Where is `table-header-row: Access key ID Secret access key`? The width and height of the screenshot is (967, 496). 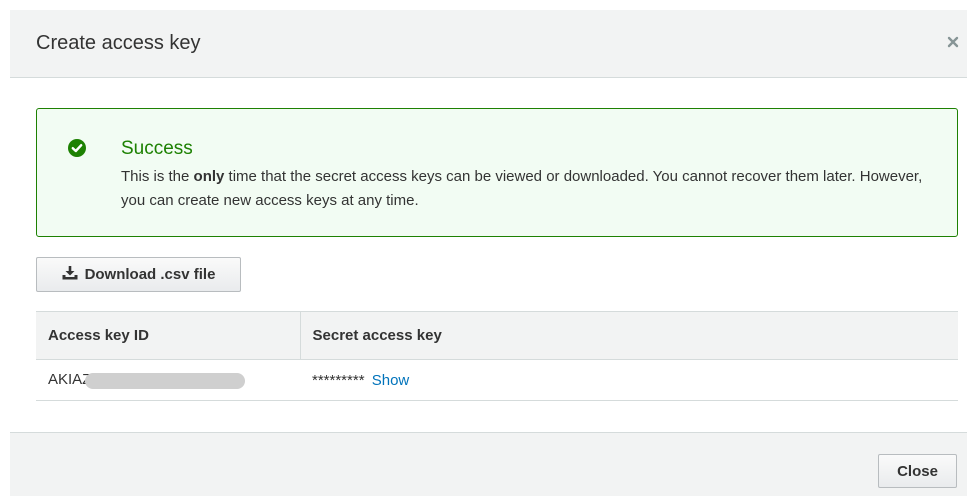 table-header-row: Access key ID Secret access key is located at coordinates (497, 335).